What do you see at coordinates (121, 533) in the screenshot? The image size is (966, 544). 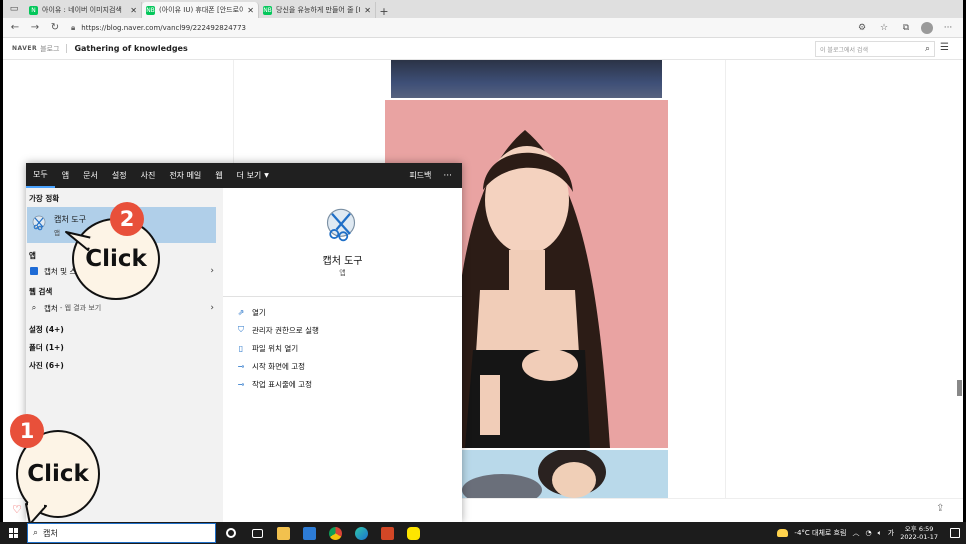 I see `taskbar-search-input: ⌕ 캡처` at bounding box center [121, 533].